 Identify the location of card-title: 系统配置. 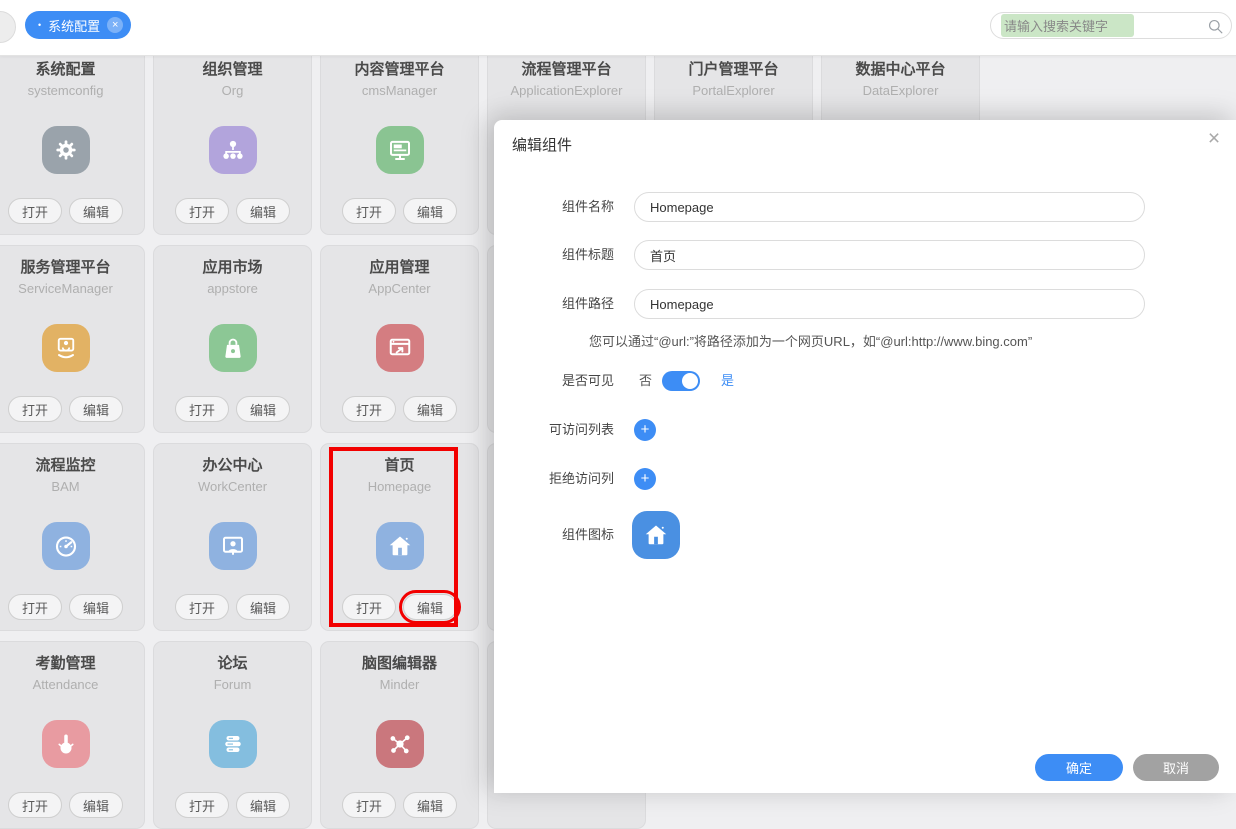
(65, 69).